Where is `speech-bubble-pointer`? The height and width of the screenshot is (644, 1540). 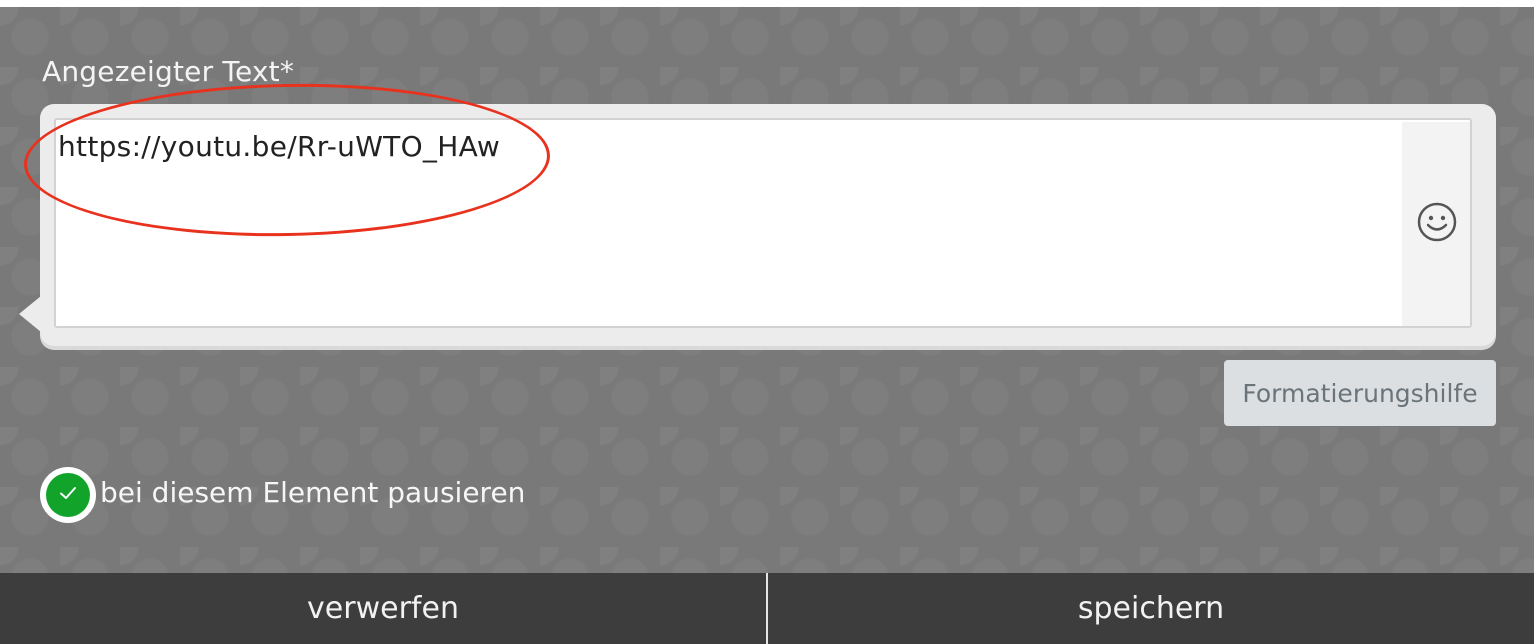
speech-bubble-pointer is located at coordinates (30, 314).